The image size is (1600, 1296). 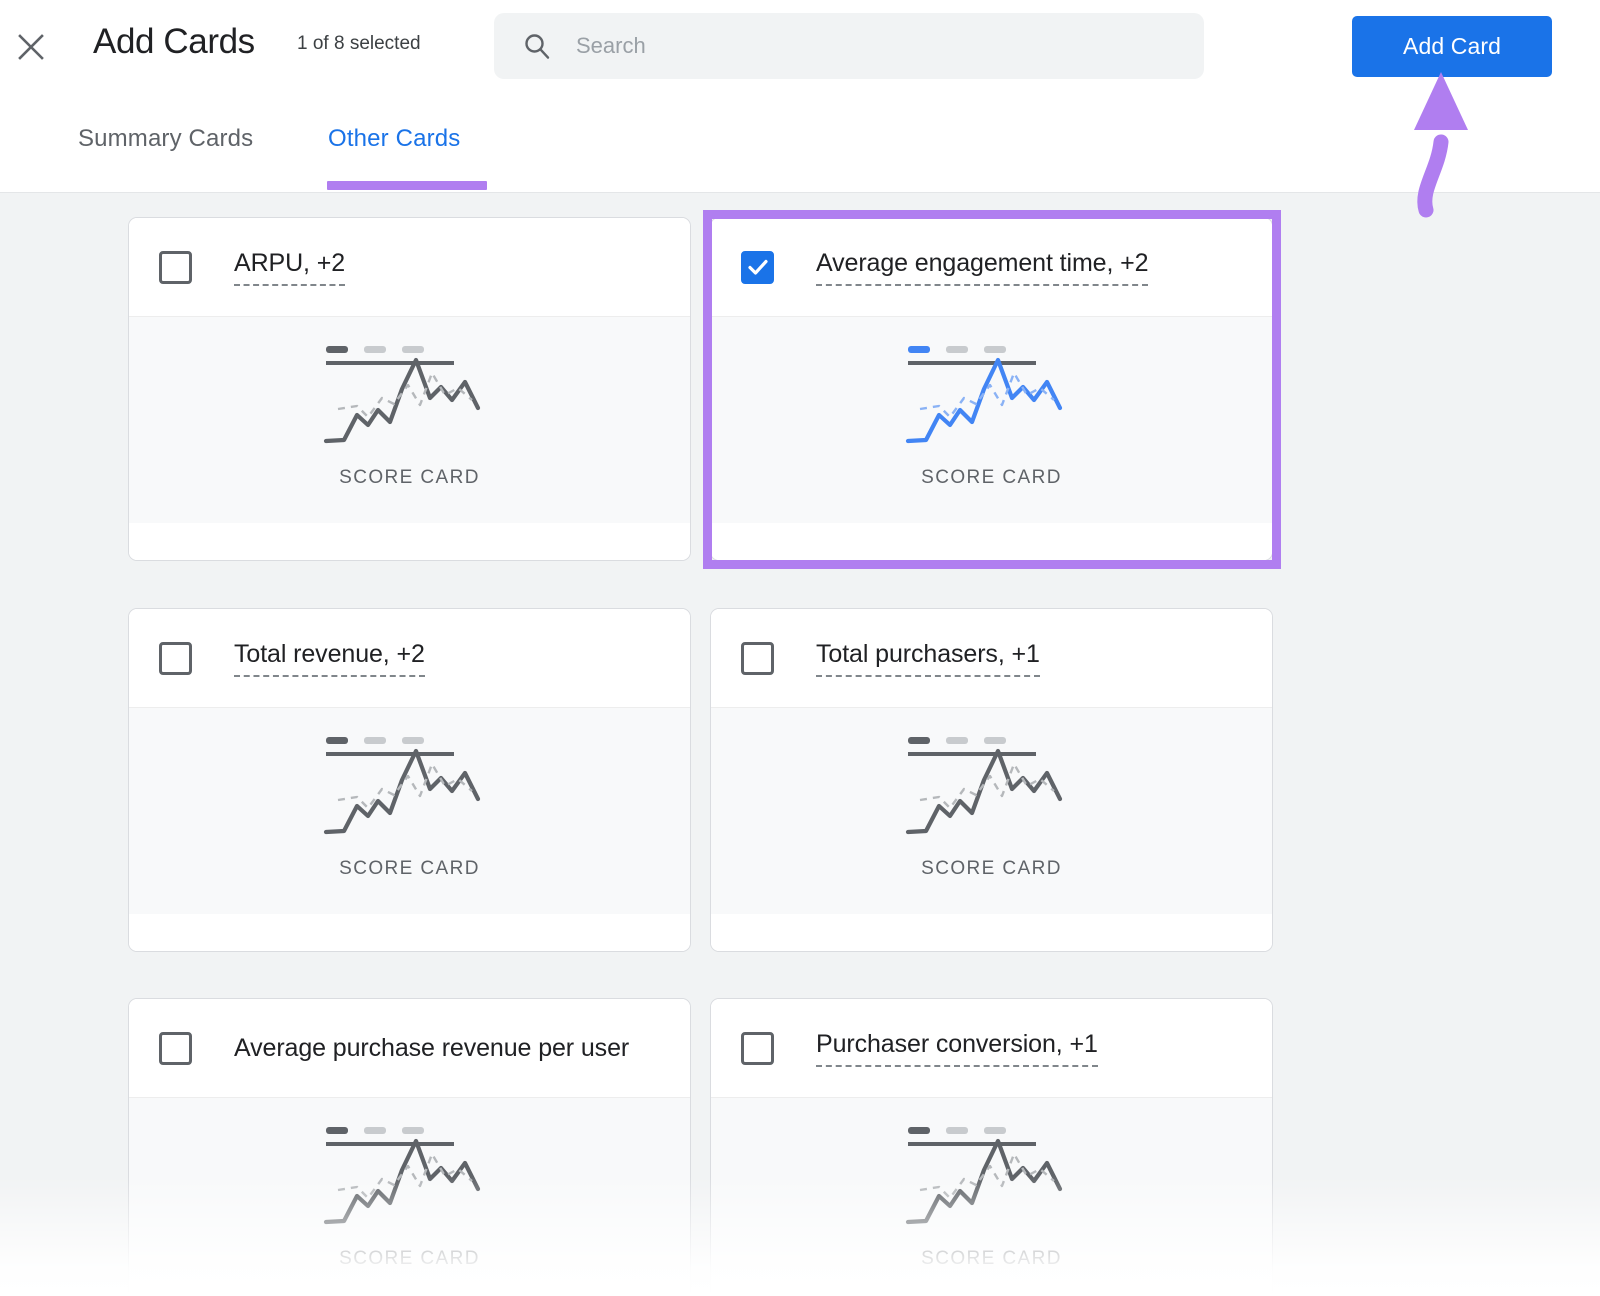 I want to click on selected-count-label: 1 of 8 selected, so click(x=359, y=43).